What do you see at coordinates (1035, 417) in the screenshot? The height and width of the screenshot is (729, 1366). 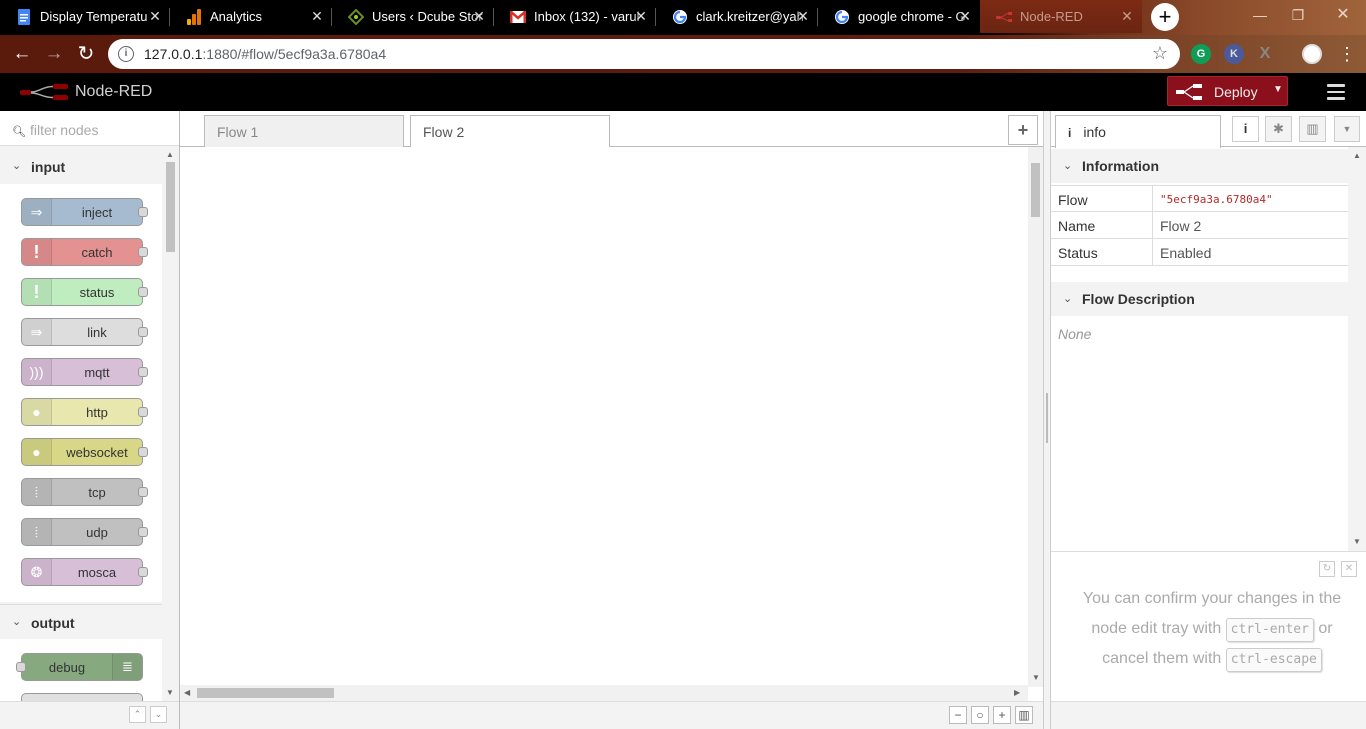 I see `workspace-vertical-scrollbar: ▼` at bounding box center [1035, 417].